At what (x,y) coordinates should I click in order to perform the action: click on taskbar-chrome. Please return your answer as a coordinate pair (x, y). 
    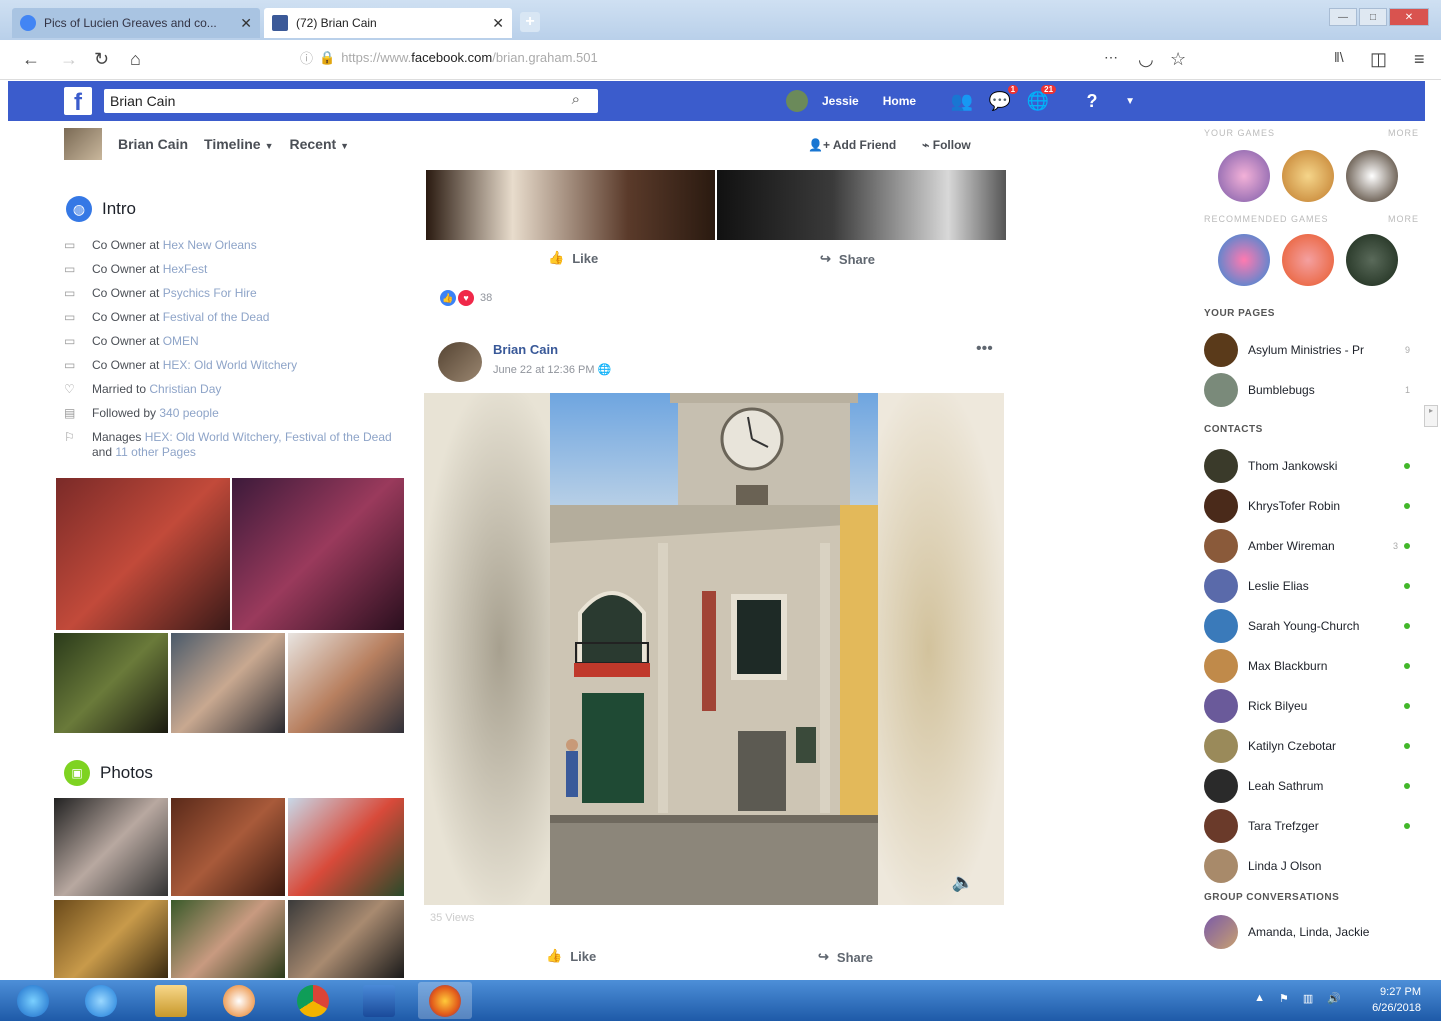
    Looking at the image, I should click on (313, 1000).